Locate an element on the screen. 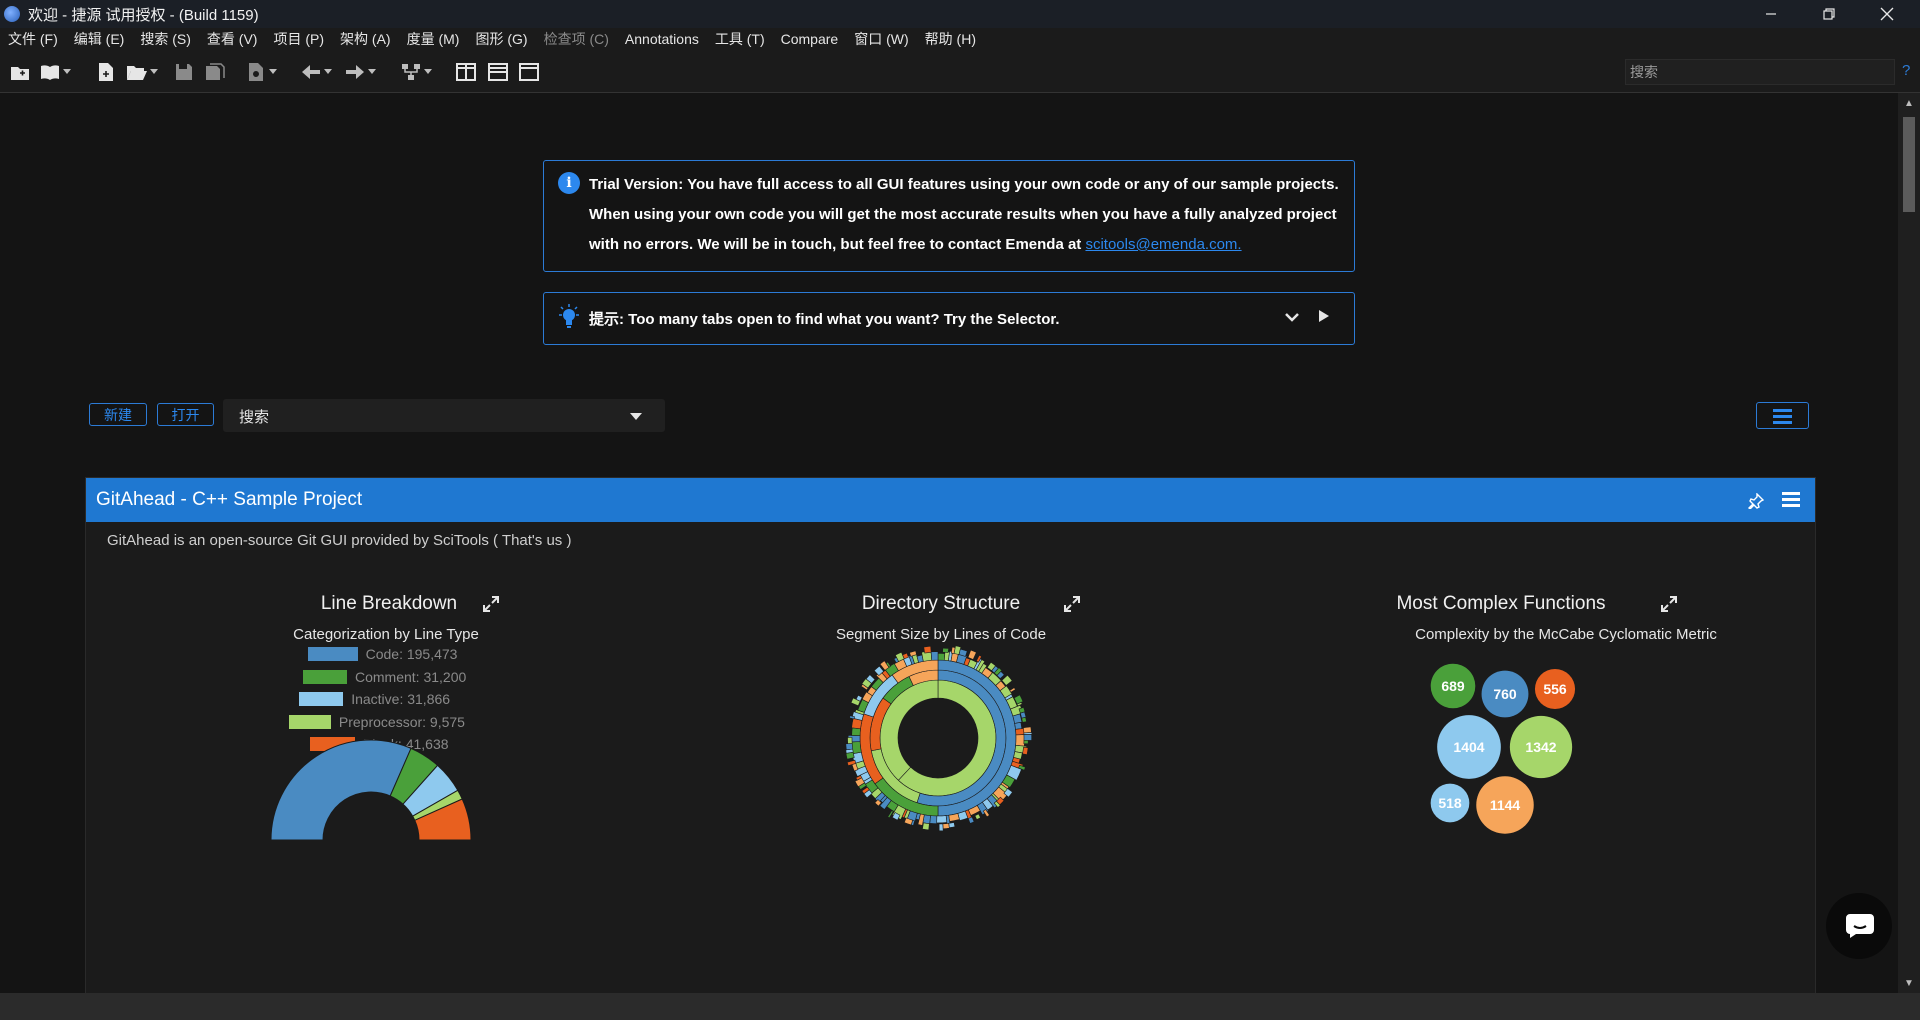  directory-sunburst-chart is located at coordinates (938, 738).